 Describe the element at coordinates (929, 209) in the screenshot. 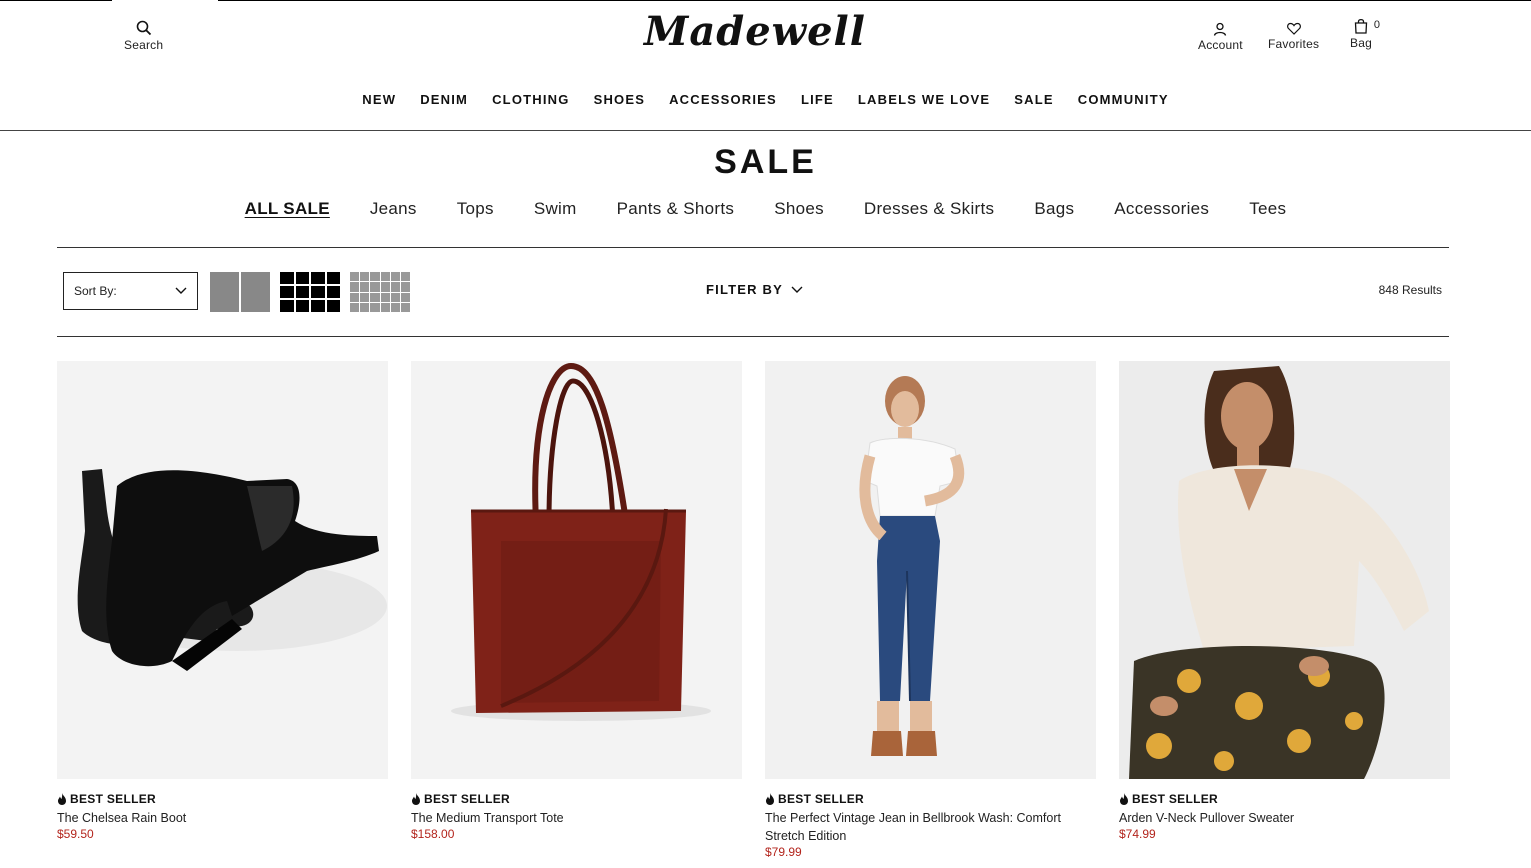

I see `subnav-item-dresses-skirts: Dresses & Skirts` at that location.